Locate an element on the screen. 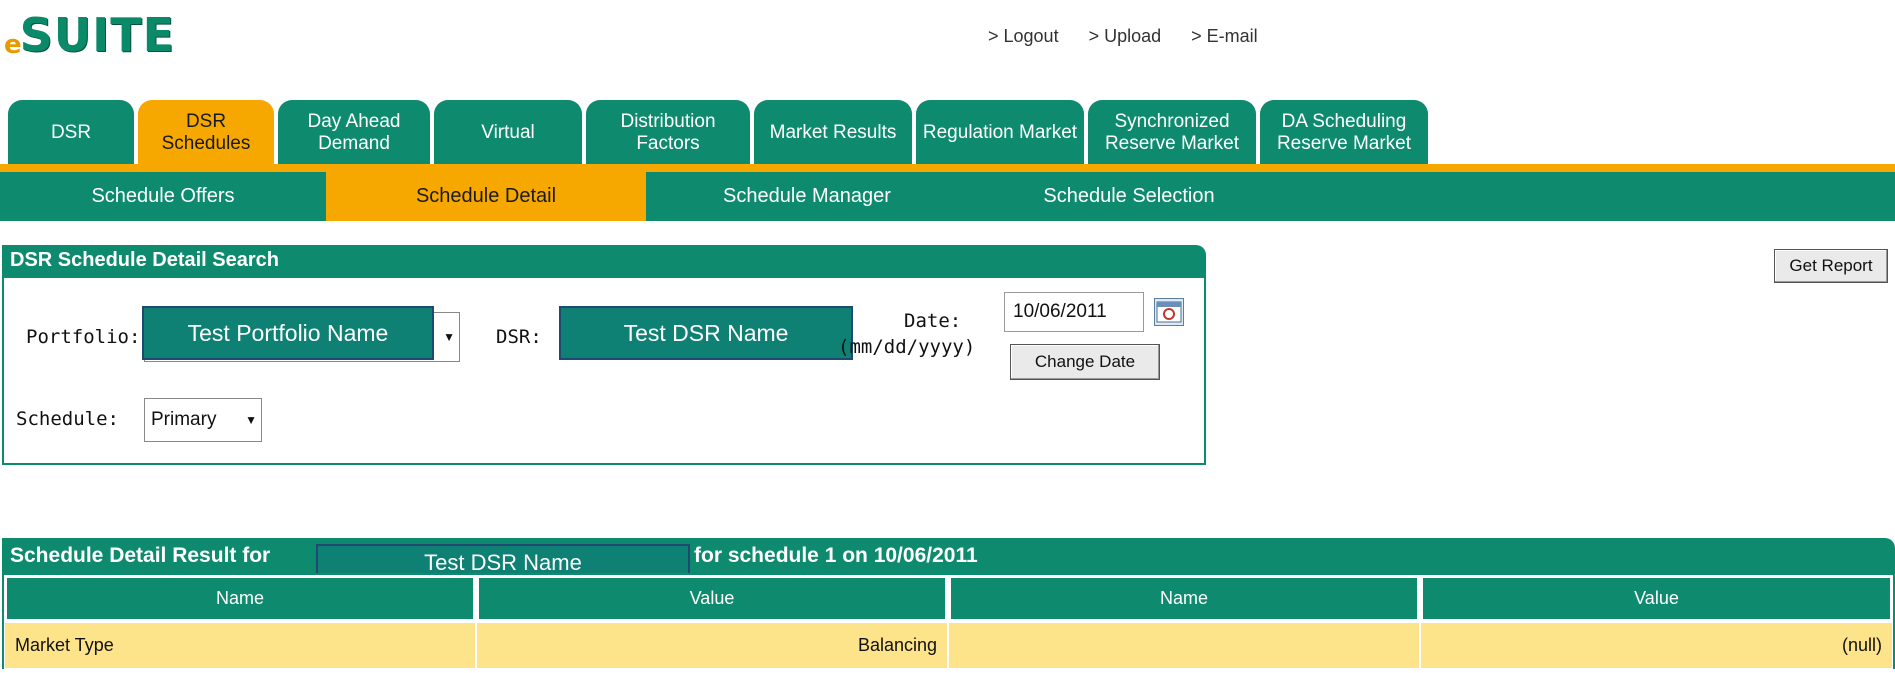 The image size is (1895, 673). table-cell: Market Type is located at coordinates (240, 645).